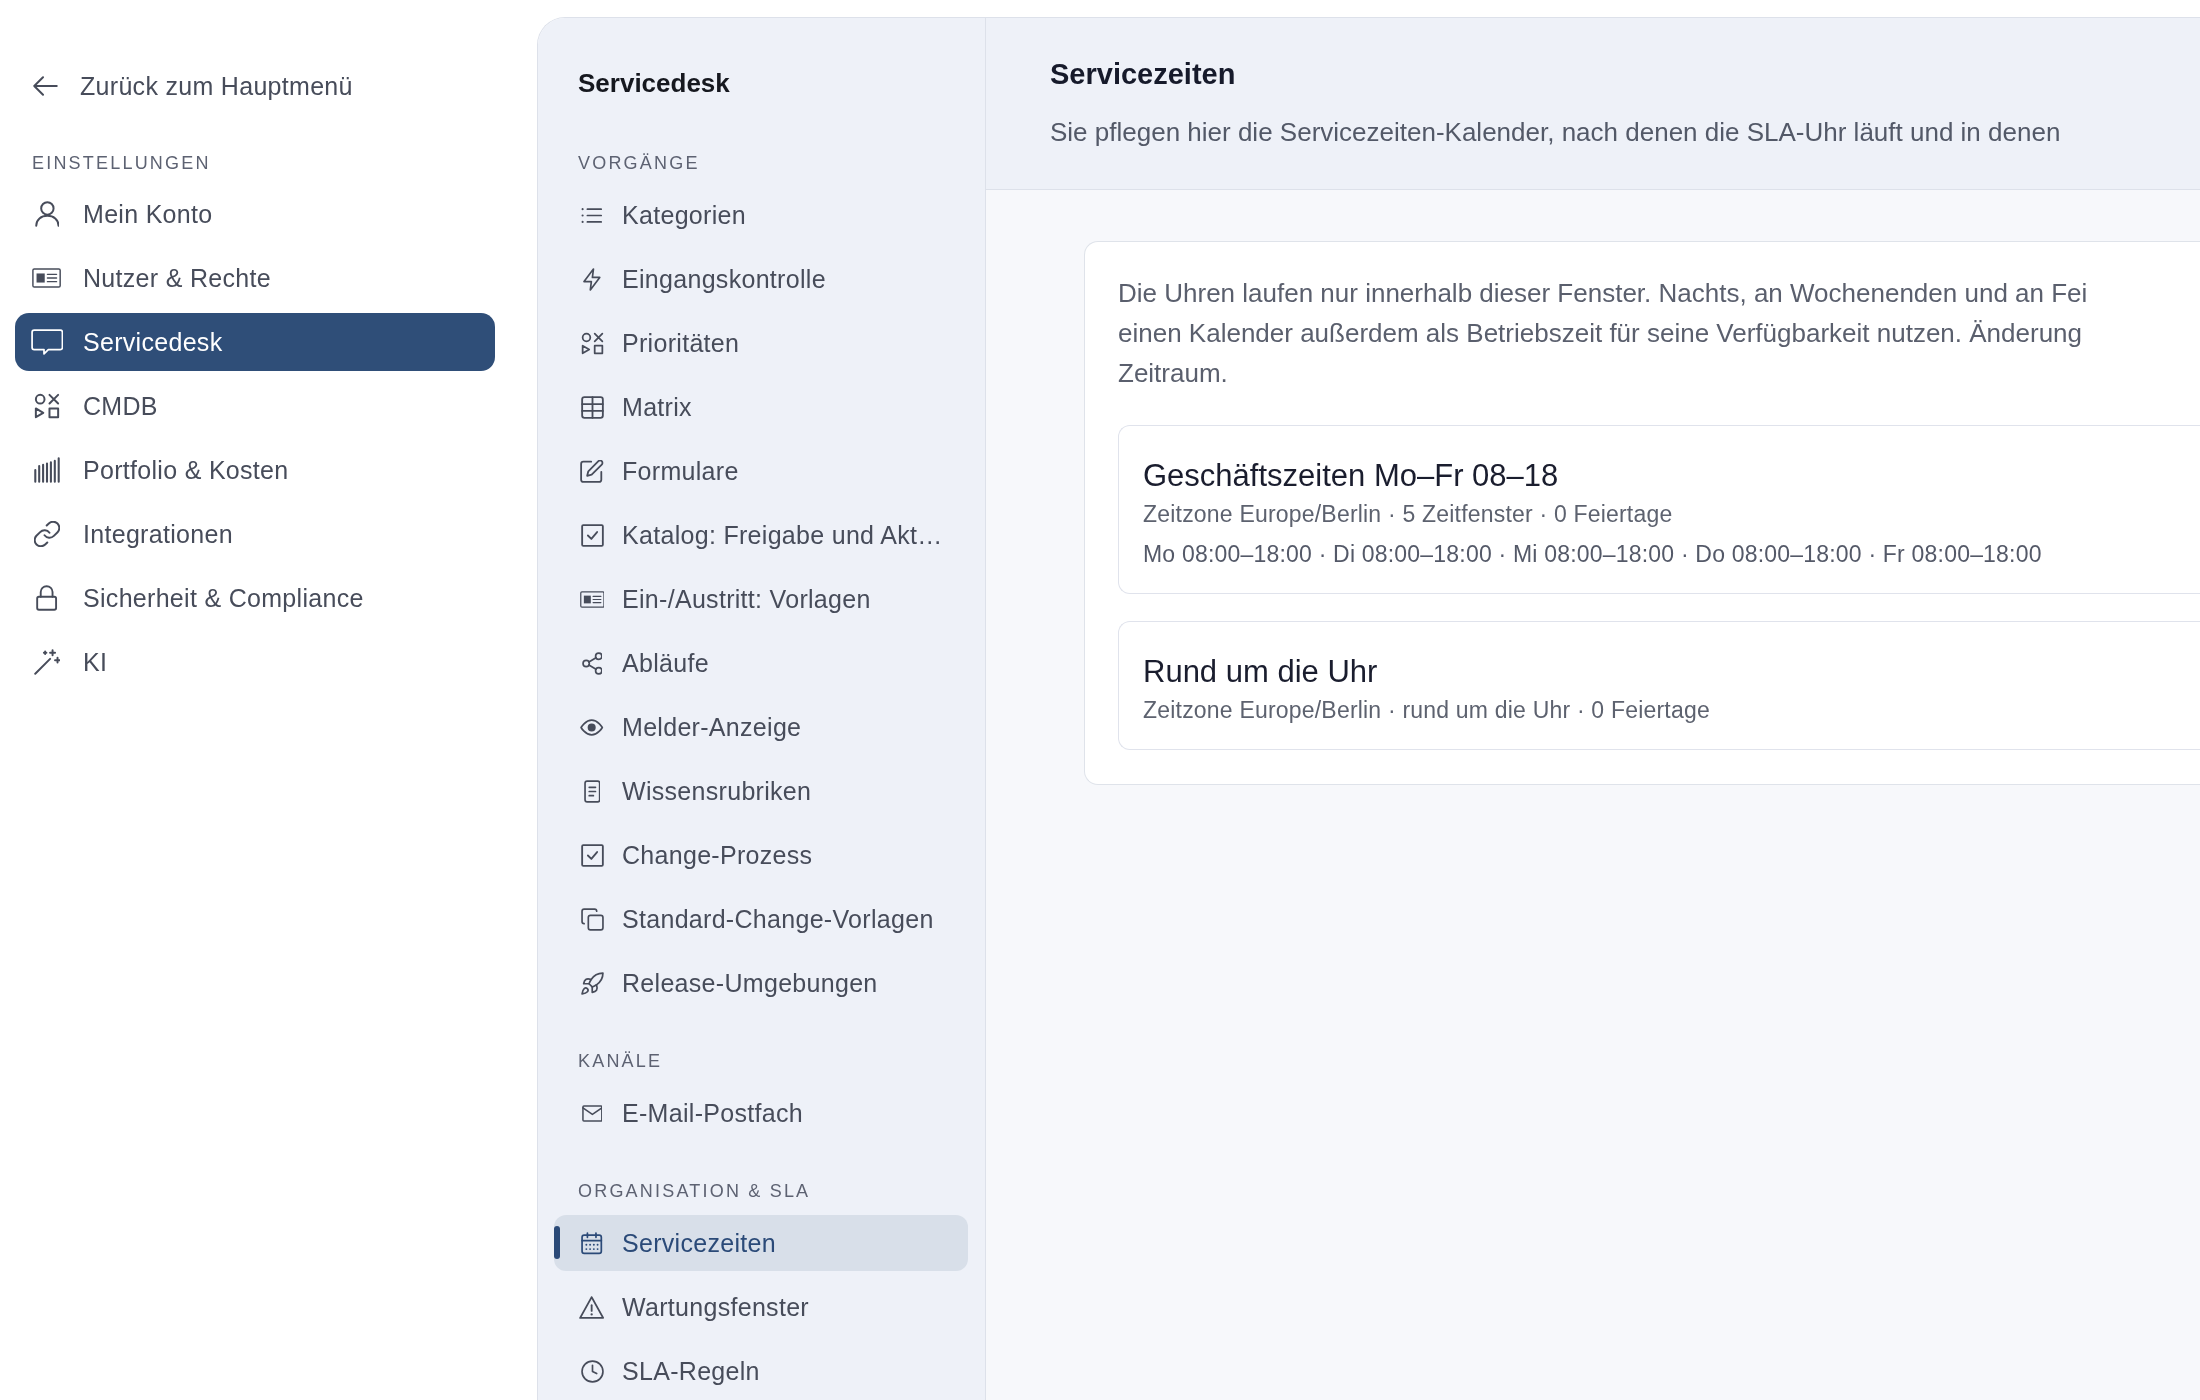 This screenshot has width=2200, height=1400. What do you see at coordinates (1592, 554) in the screenshot?
I see `calendar-schedule: Mo 08:00–18:00 · Di 08:00–18:00 · Mi 08:00–18:00 · Do 08:00–18:00 · Fr 08:00–18:00` at bounding box center [1592, 554].